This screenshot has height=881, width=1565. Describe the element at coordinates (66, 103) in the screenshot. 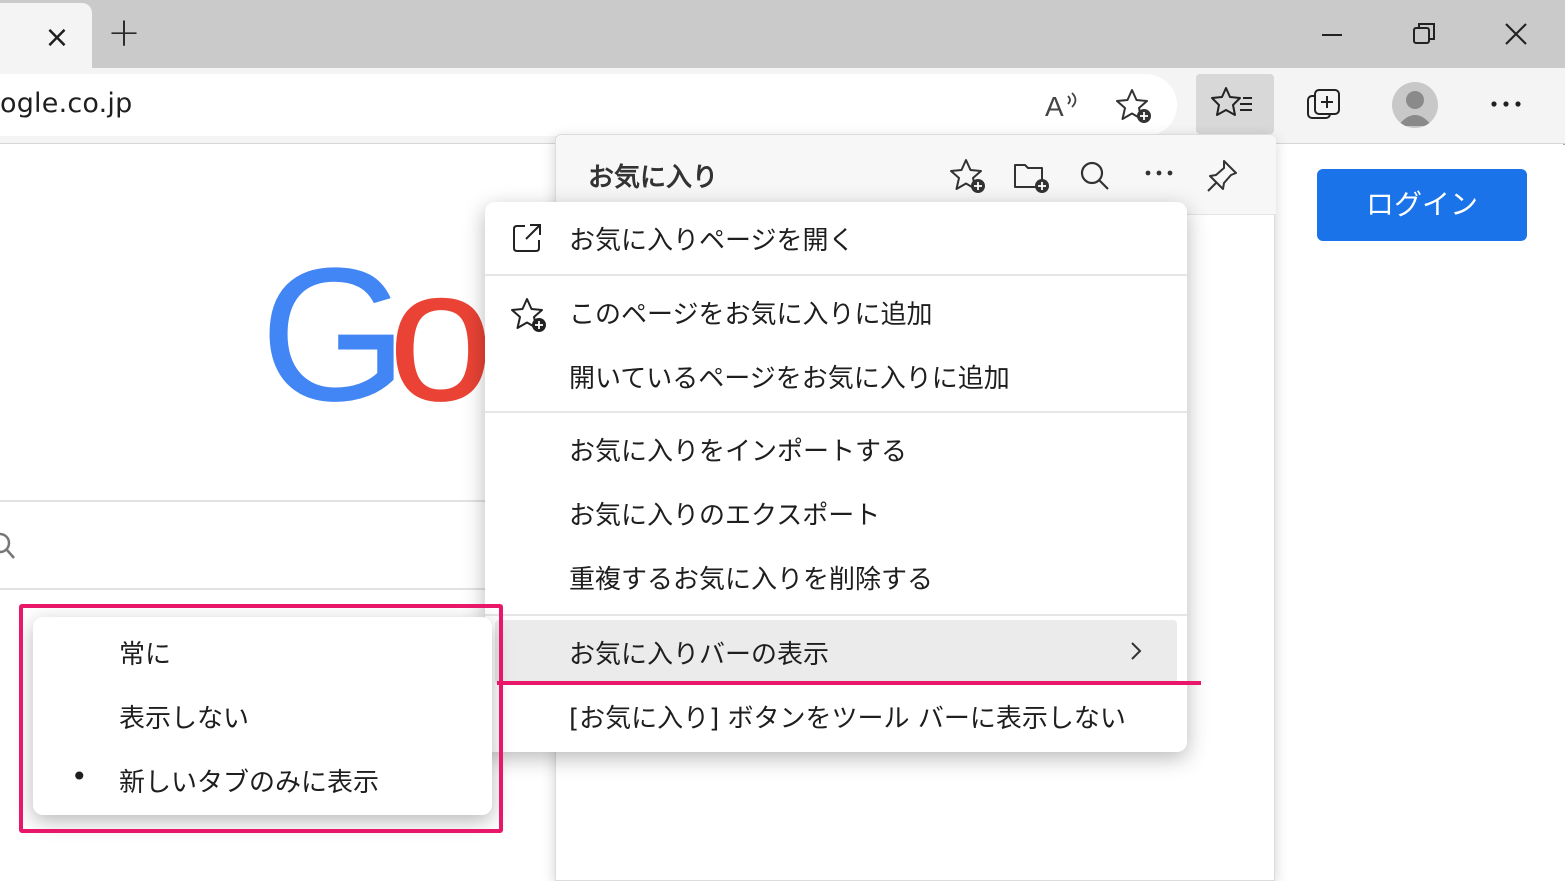

I see `url-text: ogle.co.jp` at that location.